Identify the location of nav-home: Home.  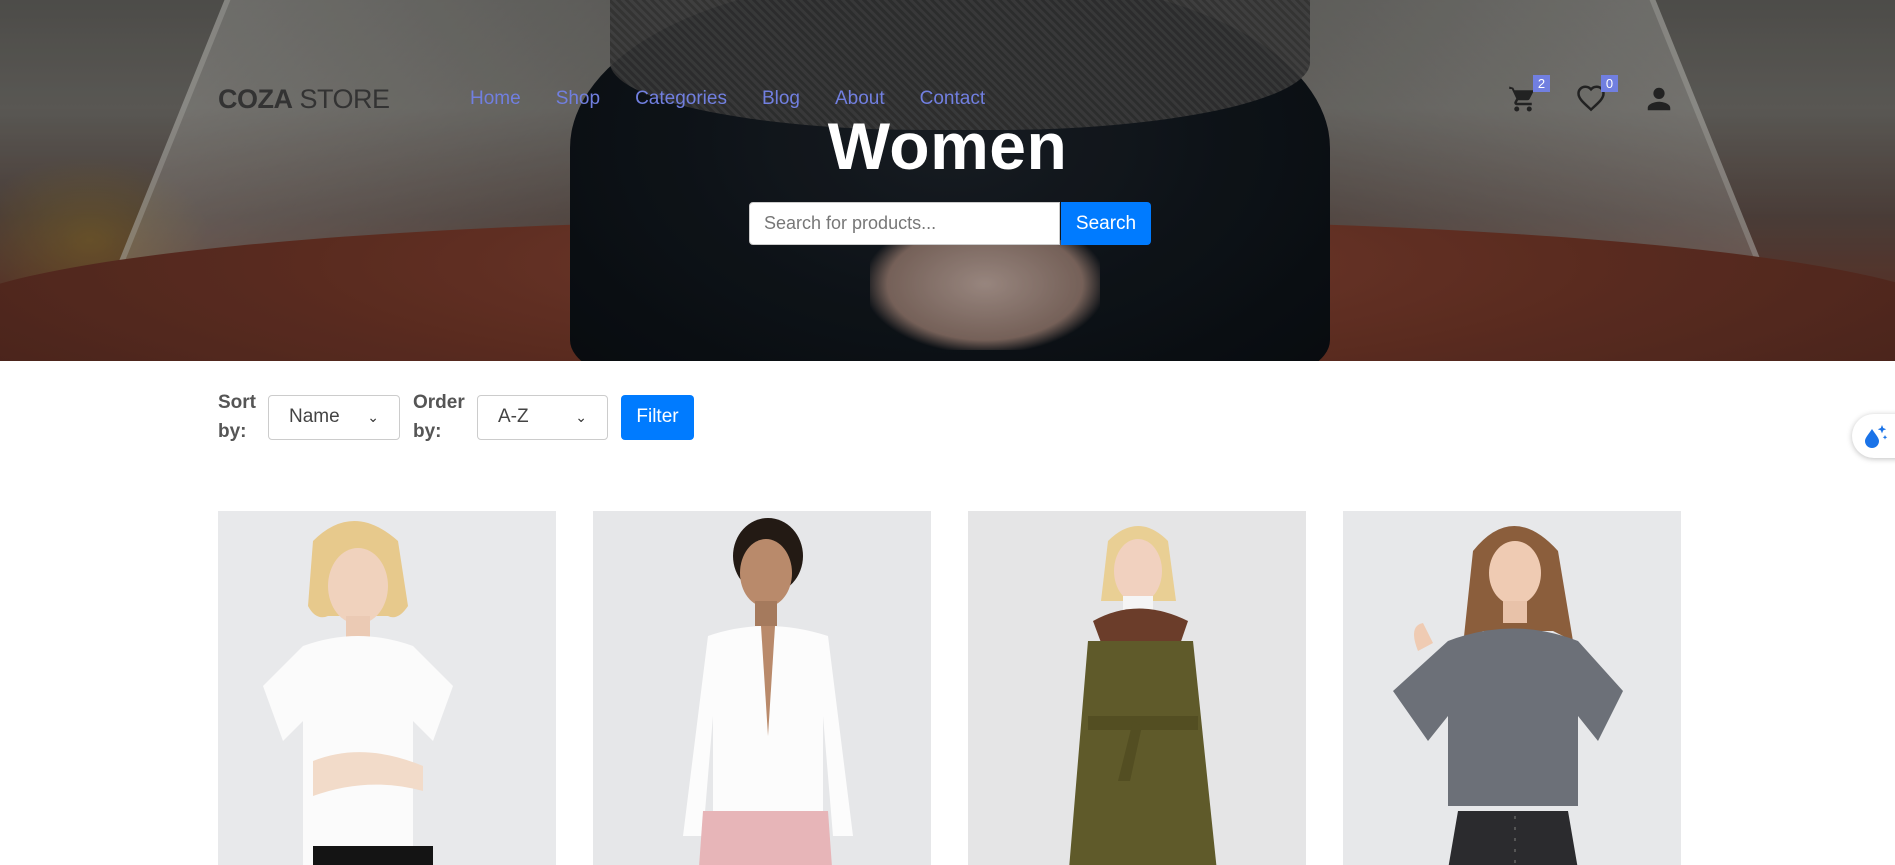
(495, 99).